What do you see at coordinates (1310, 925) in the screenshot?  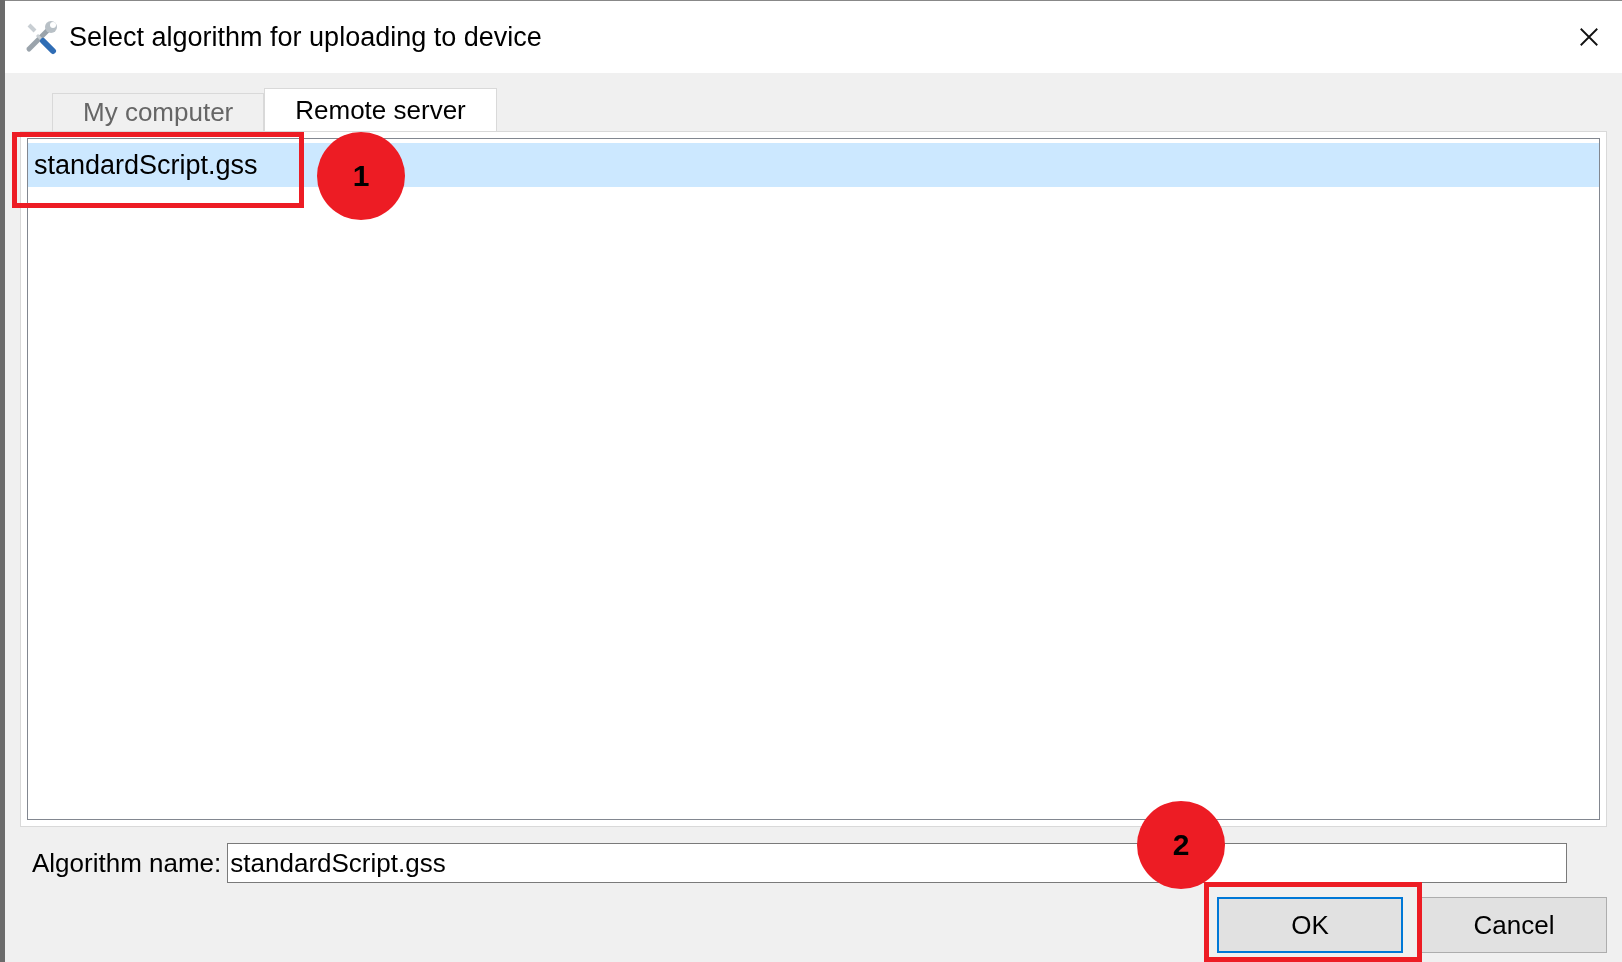 I see `dialog-button: OK` at bounding box center [1310, 925].